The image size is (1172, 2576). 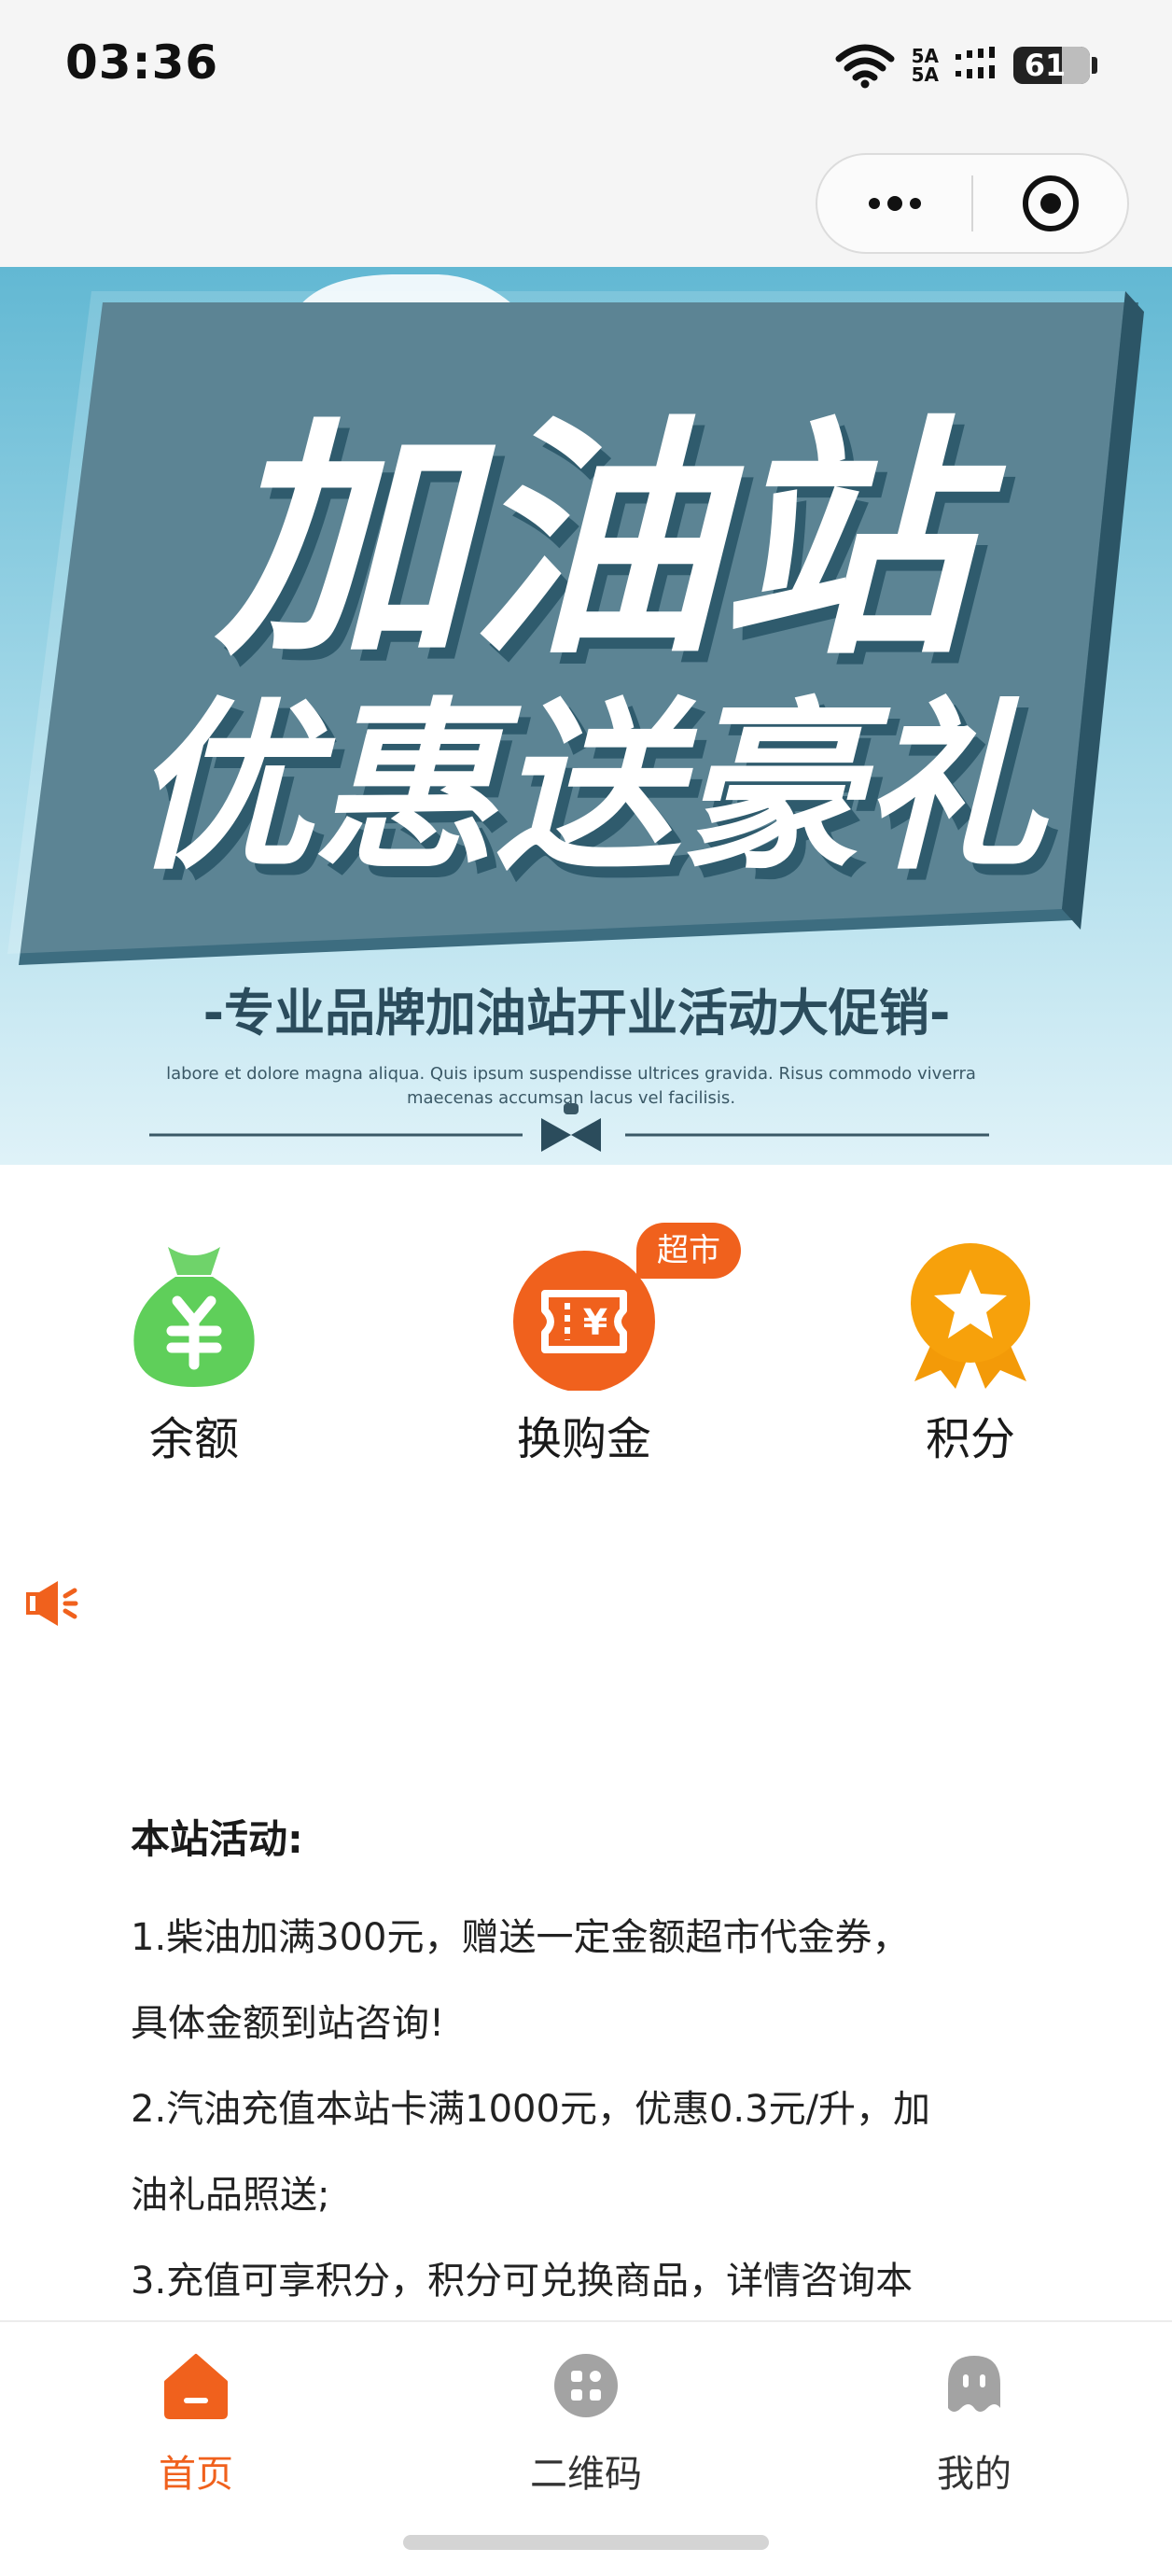 What do you see at coordinates (196, 2420) in the screenshot?
I see `tab-home: 首页` at bounding box center [196, 2420].